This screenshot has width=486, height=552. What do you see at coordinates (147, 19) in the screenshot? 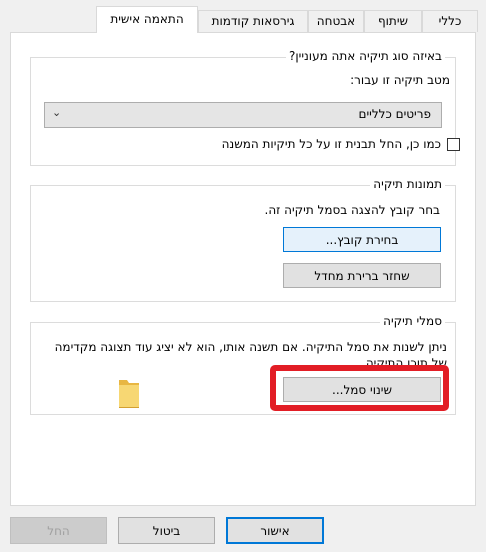
I see `tab-customize: התאמה אישית` at bounding box center [147, 19].